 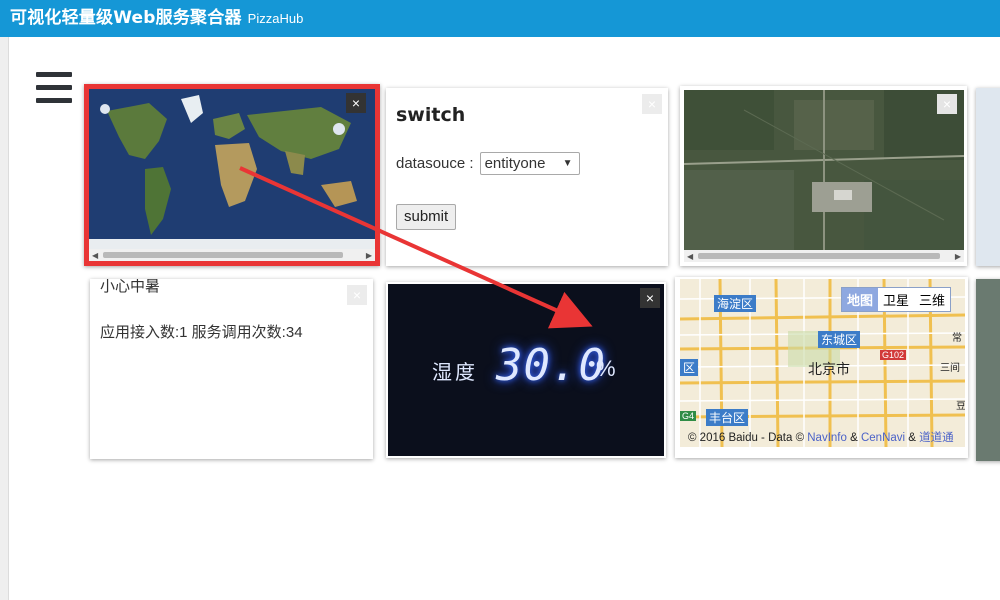 What do you see at coordinates (735, 303) in the screenshot?
I see `map-label: 海淀区` at bounding box center [735, 303].